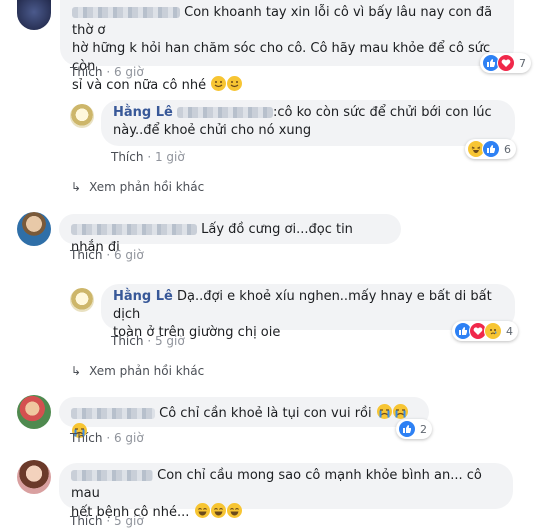  I want to click on reaction-count: 6, so click(507, 149).